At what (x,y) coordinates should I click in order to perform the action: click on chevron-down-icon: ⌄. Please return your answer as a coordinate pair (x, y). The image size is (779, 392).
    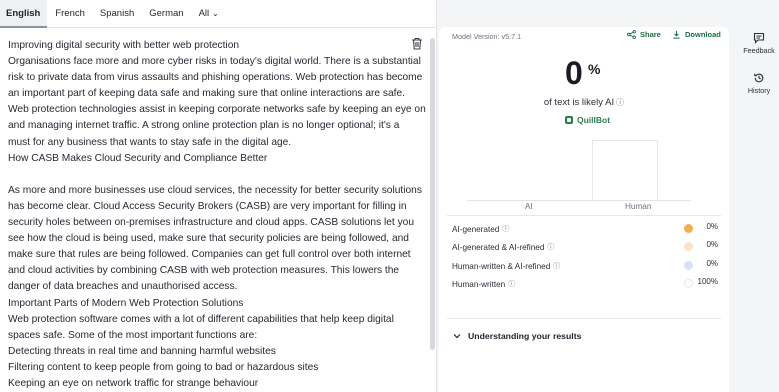
    Looking at the image, I should click on (215, 13).